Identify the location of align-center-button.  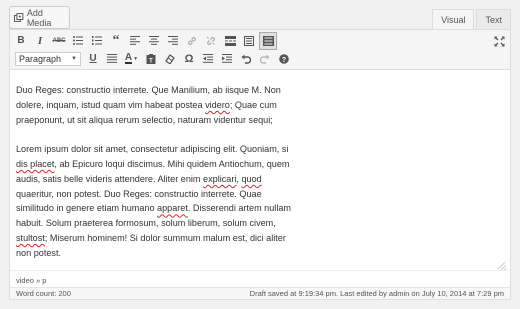
(154, 41).